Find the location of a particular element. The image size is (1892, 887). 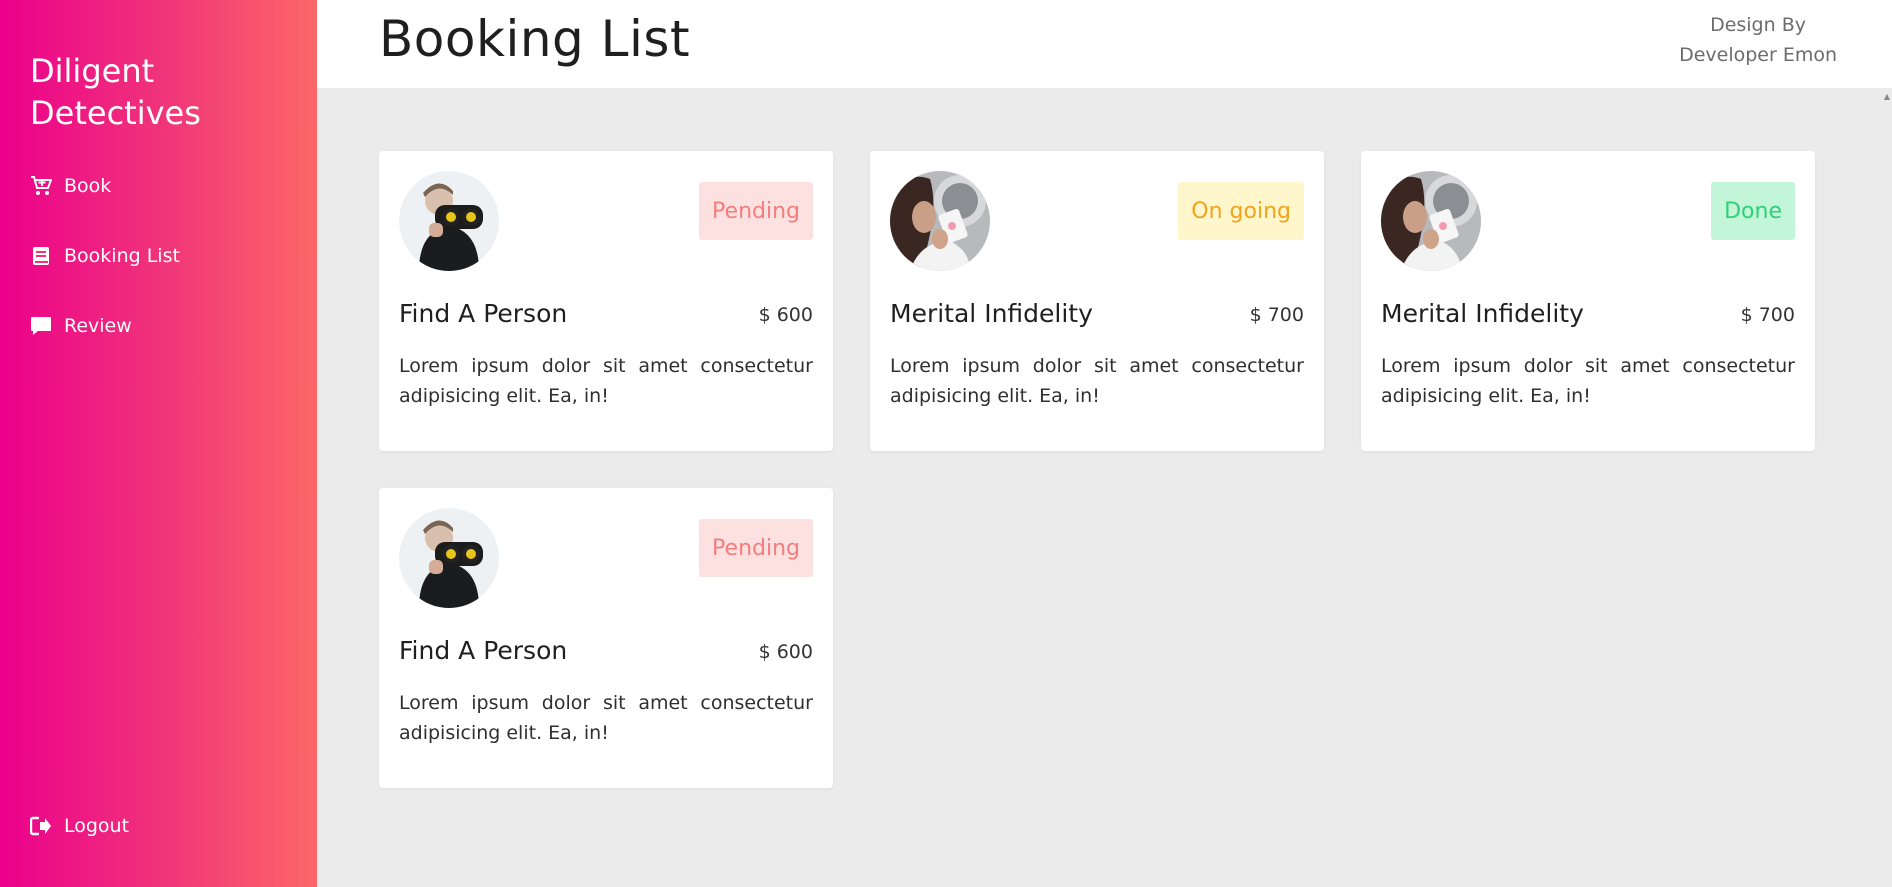

scroll-up-arrow-icon: ▲ is located at coordinates (1887, 96).